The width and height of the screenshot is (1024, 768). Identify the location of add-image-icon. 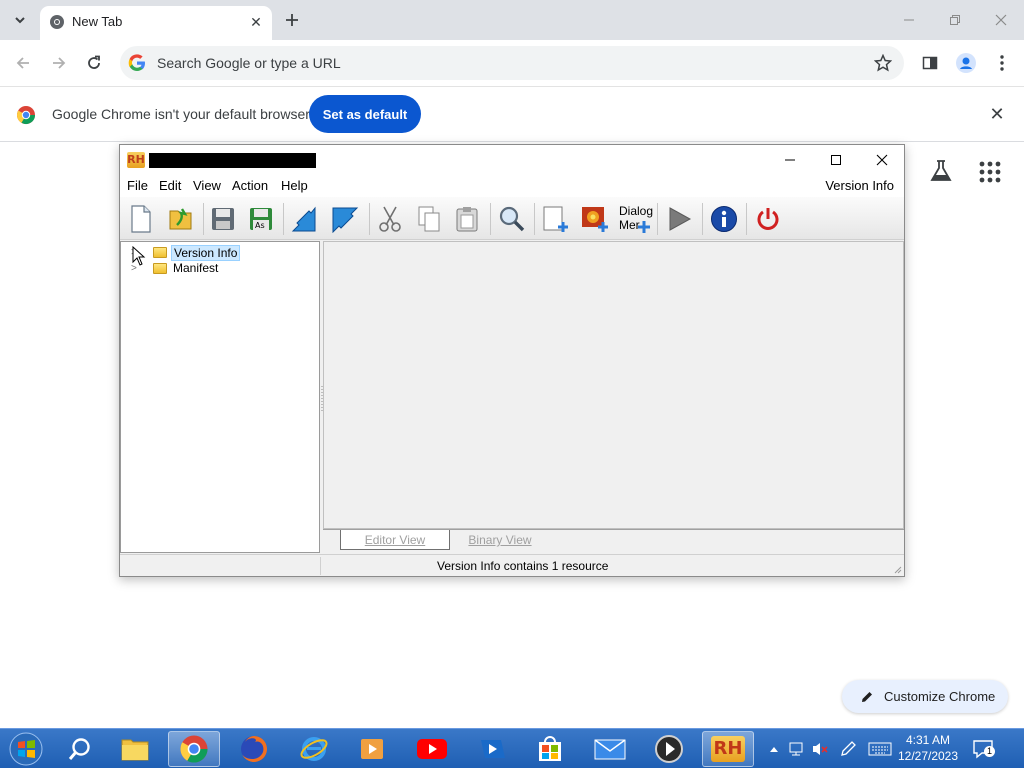
(595, 219).